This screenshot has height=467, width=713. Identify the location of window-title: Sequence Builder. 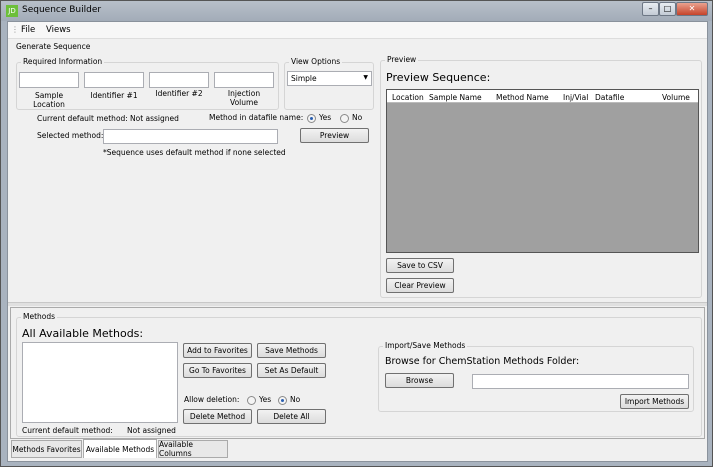
(62, 10).